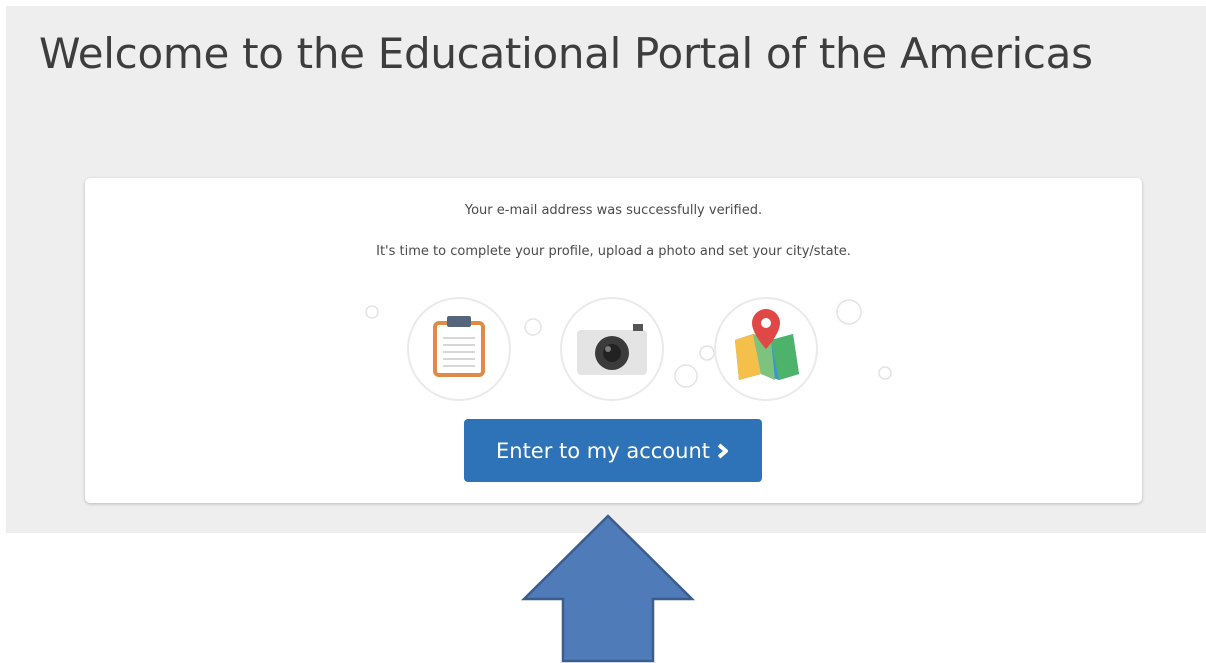  I want to click on up-arrow-annotation, so click(608, 588).